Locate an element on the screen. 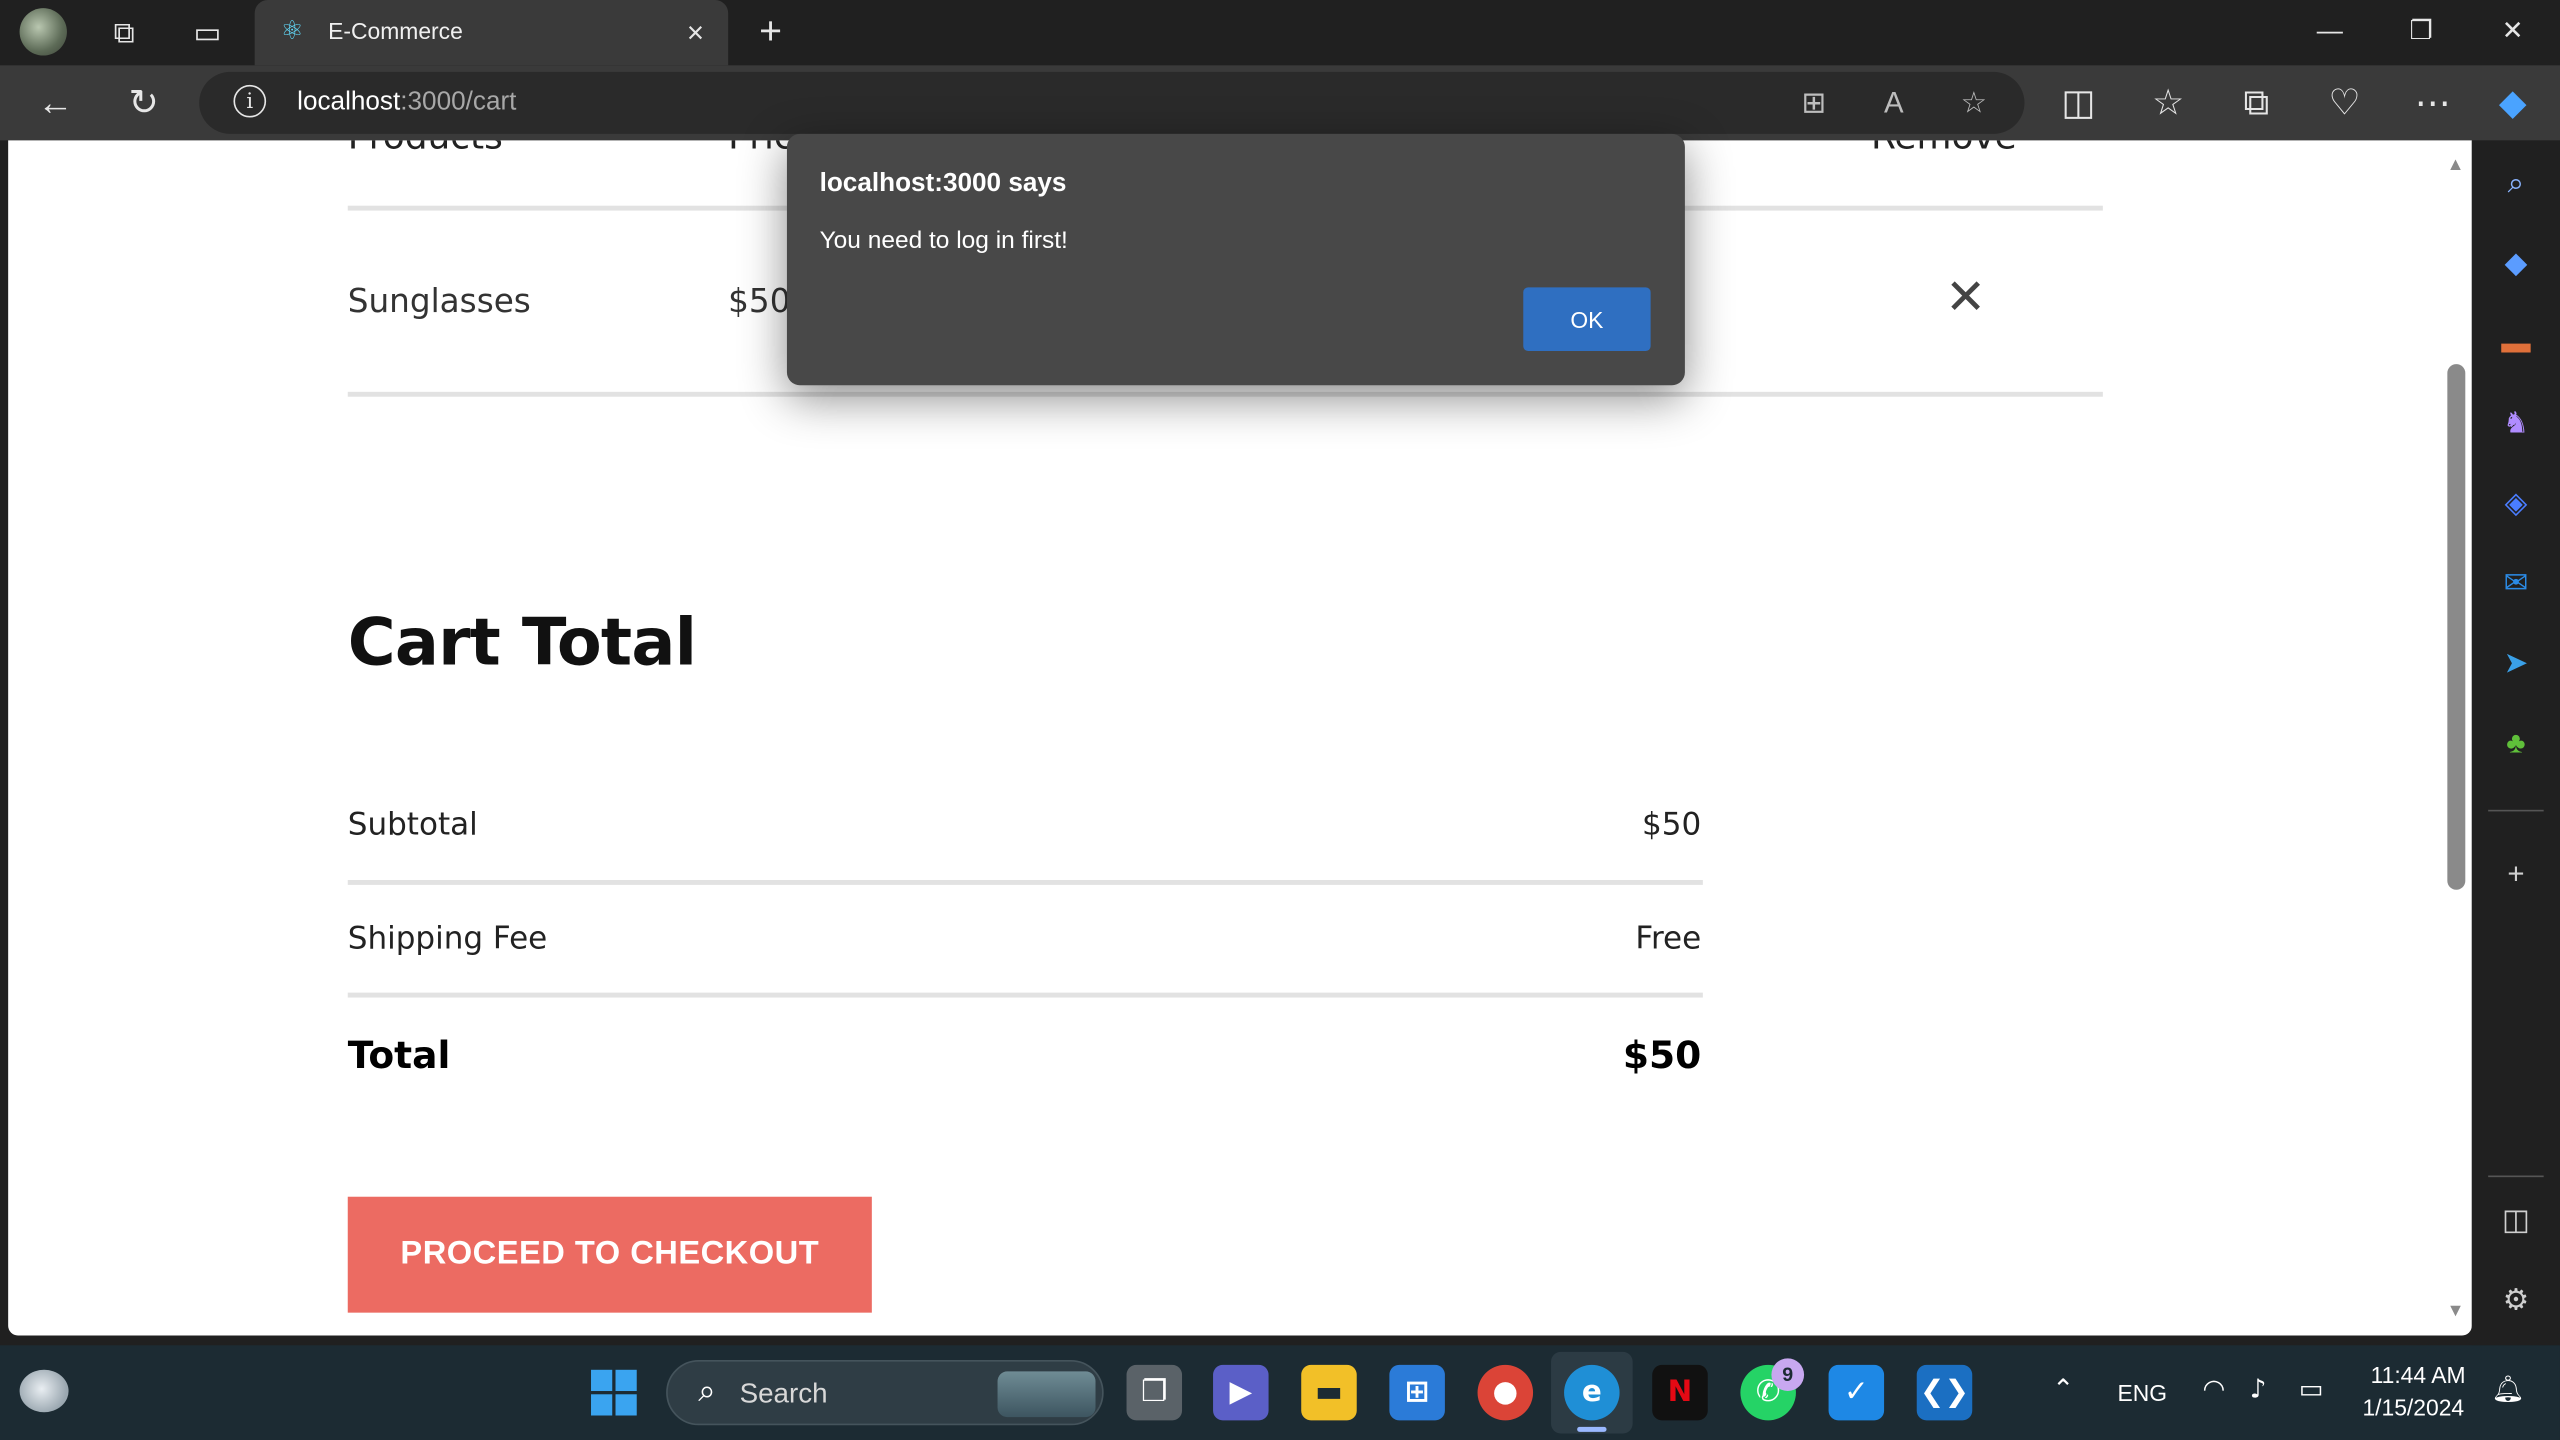 Image resolution: width=2560 pixels, height=1440 pixels. language-indicator: ENG is located at coordinates (2143, 1393).